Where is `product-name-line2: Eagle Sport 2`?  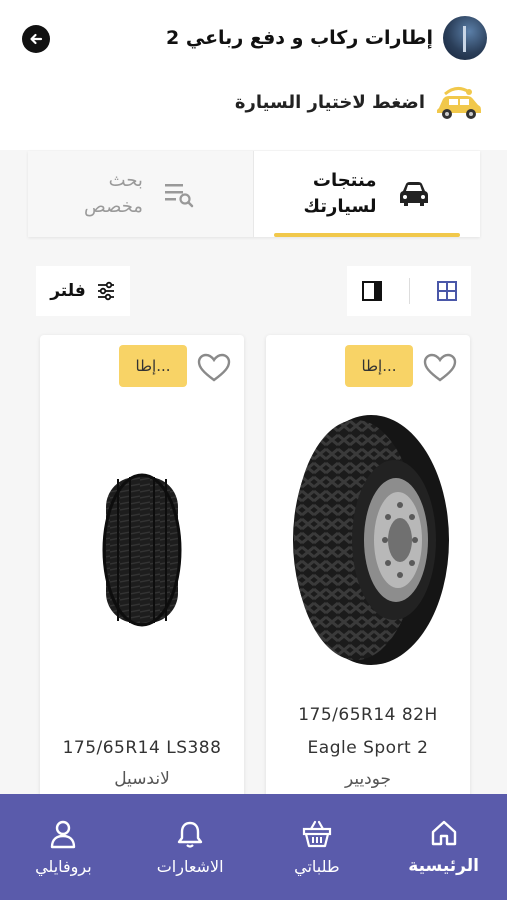 product-name-line2: Eagle Sport 2 is located at coordinates (368, 748).